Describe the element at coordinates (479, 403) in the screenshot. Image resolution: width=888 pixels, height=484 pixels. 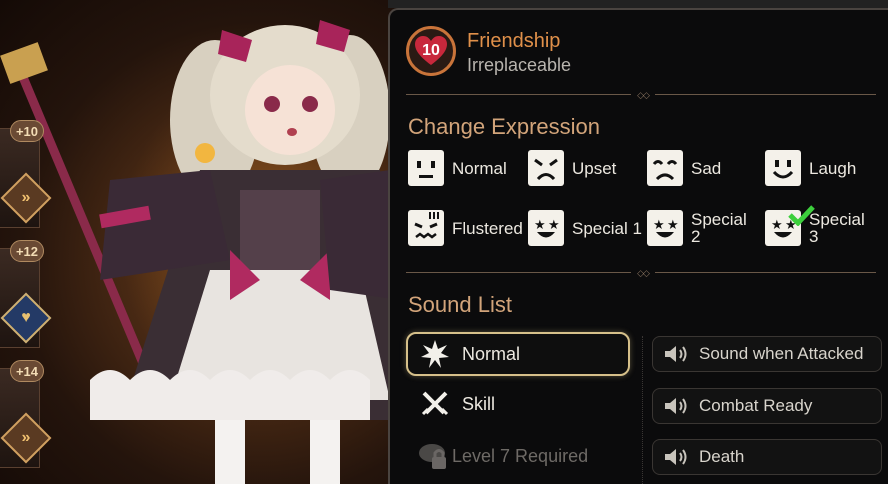
I see `sound-label: Skill` at that location.